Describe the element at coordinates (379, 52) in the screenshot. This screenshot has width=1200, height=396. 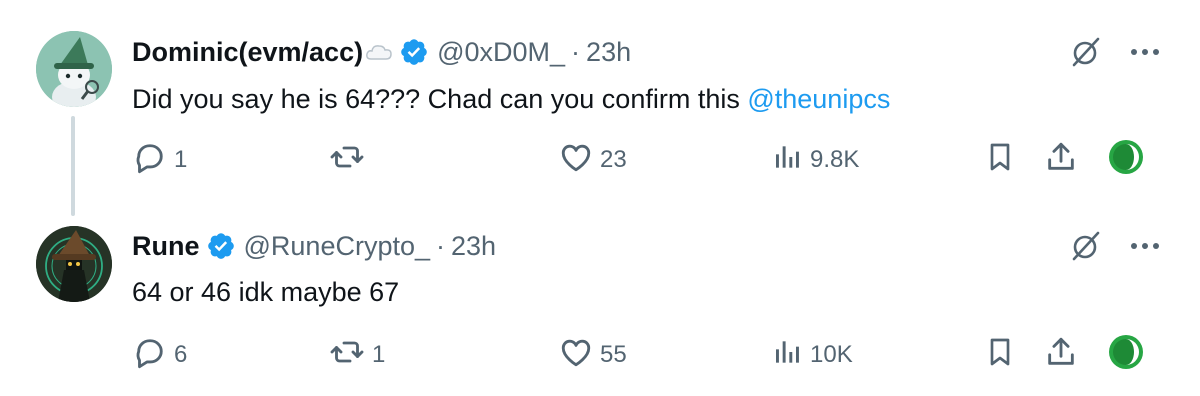
I see `cloud-emoji-icon` at that location.